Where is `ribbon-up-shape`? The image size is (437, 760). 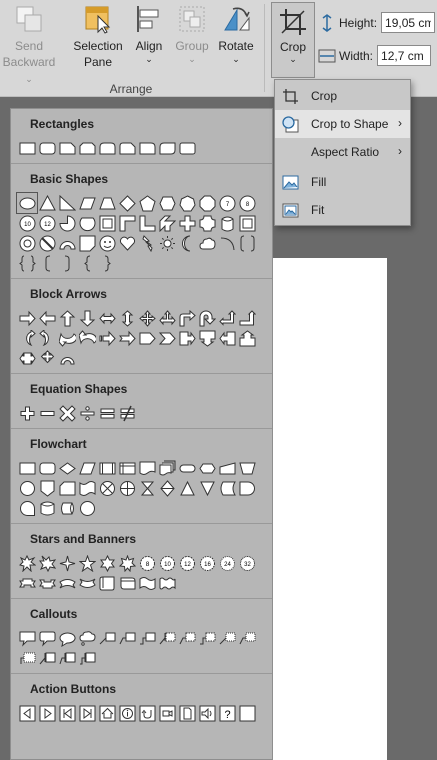 ribbon-up-shape is located at coordinates (27, 583).